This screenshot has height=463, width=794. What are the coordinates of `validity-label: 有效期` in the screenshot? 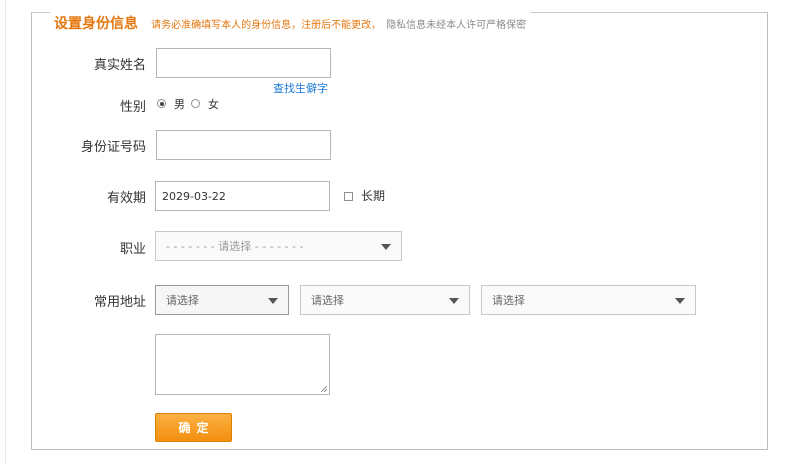 It's located at (126, 198).